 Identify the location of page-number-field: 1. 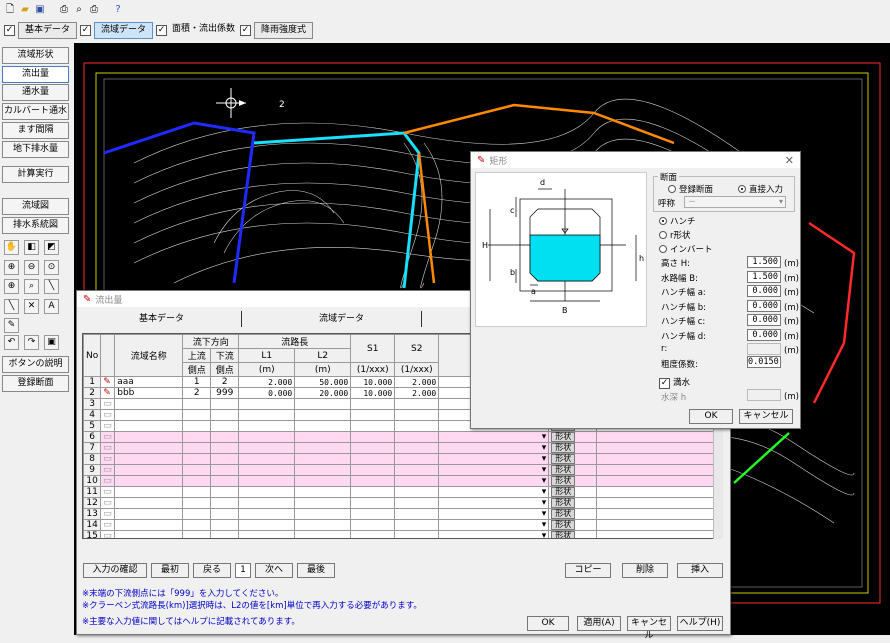
(243, 570).